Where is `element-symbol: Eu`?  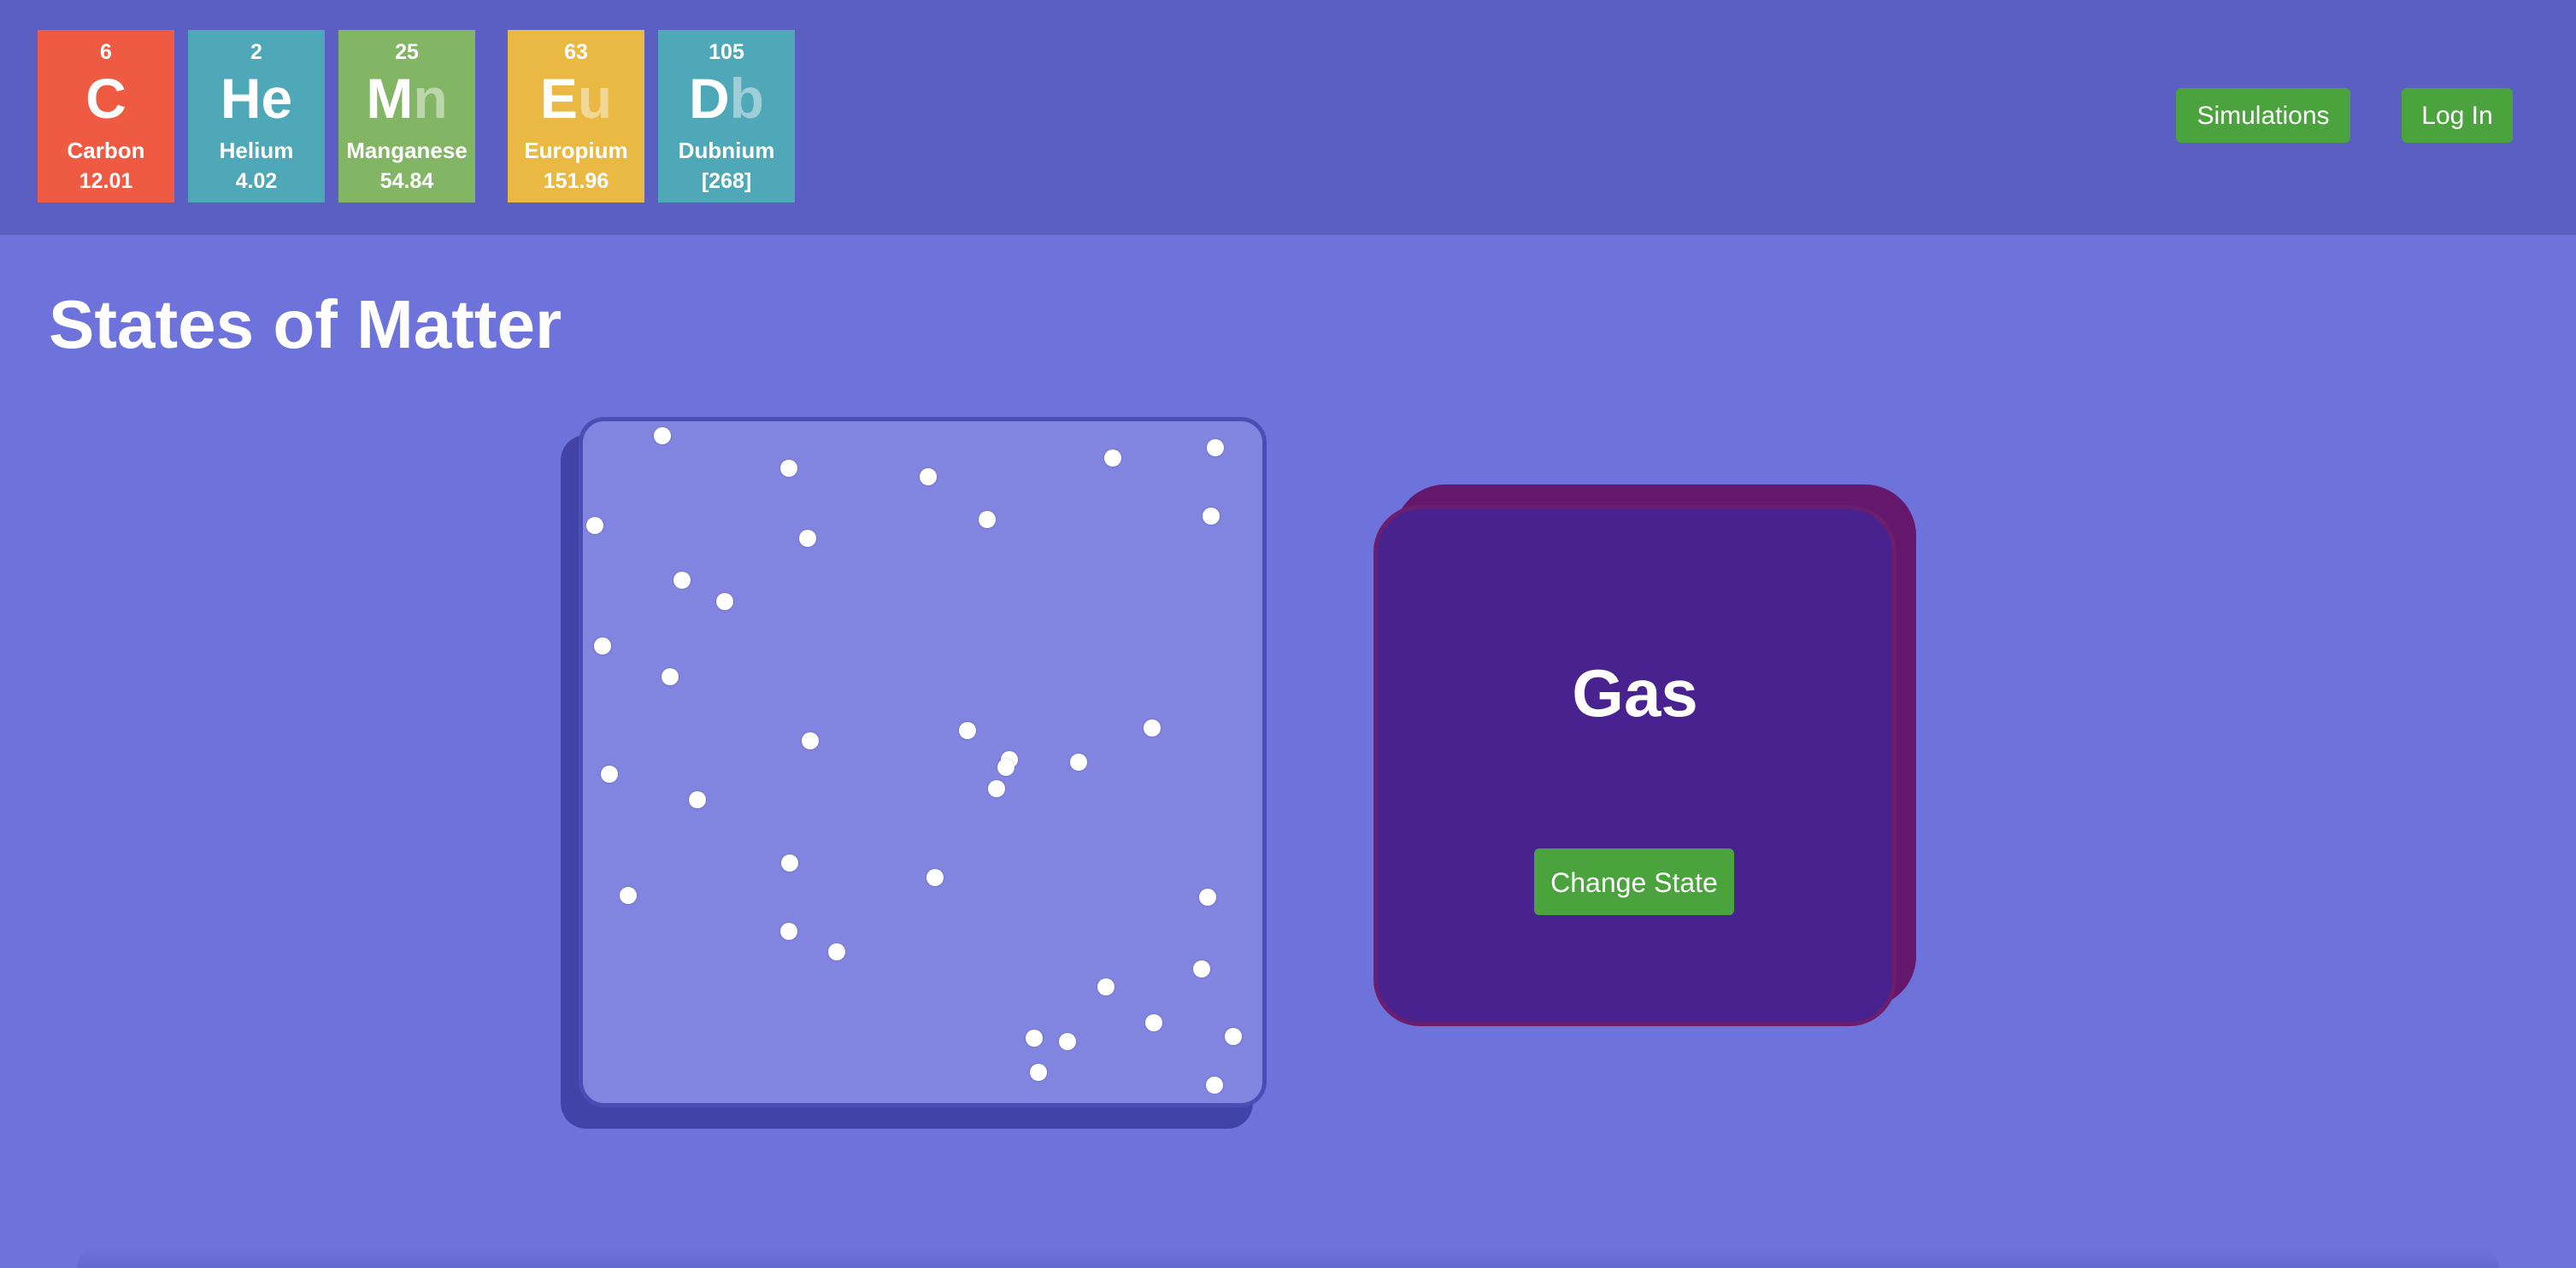
element-symbol: Eu is located at coordinates (576, 98).